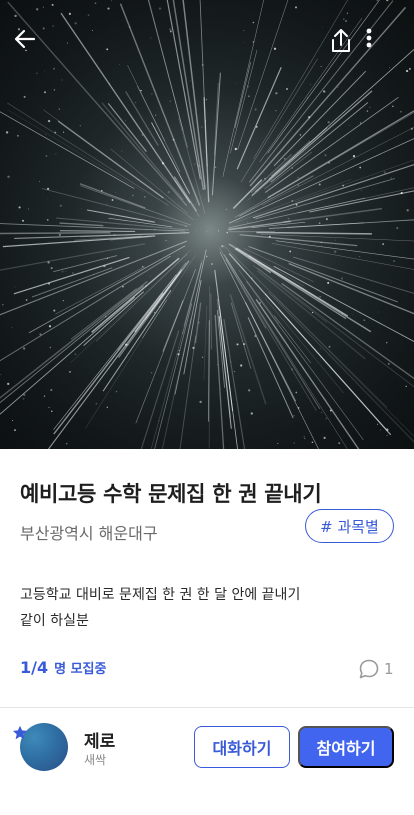 This screenshot has height=815, width=414. Describe the element at coordinates (347, 46) in the screenshot. I see `share-button` at that location.